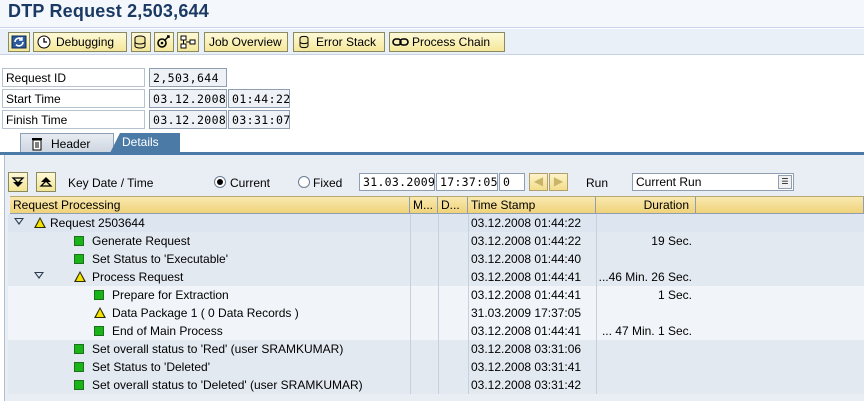 This screenshot has height=401, width=864. I want to click on tab-header: Header, so click(67, 143).